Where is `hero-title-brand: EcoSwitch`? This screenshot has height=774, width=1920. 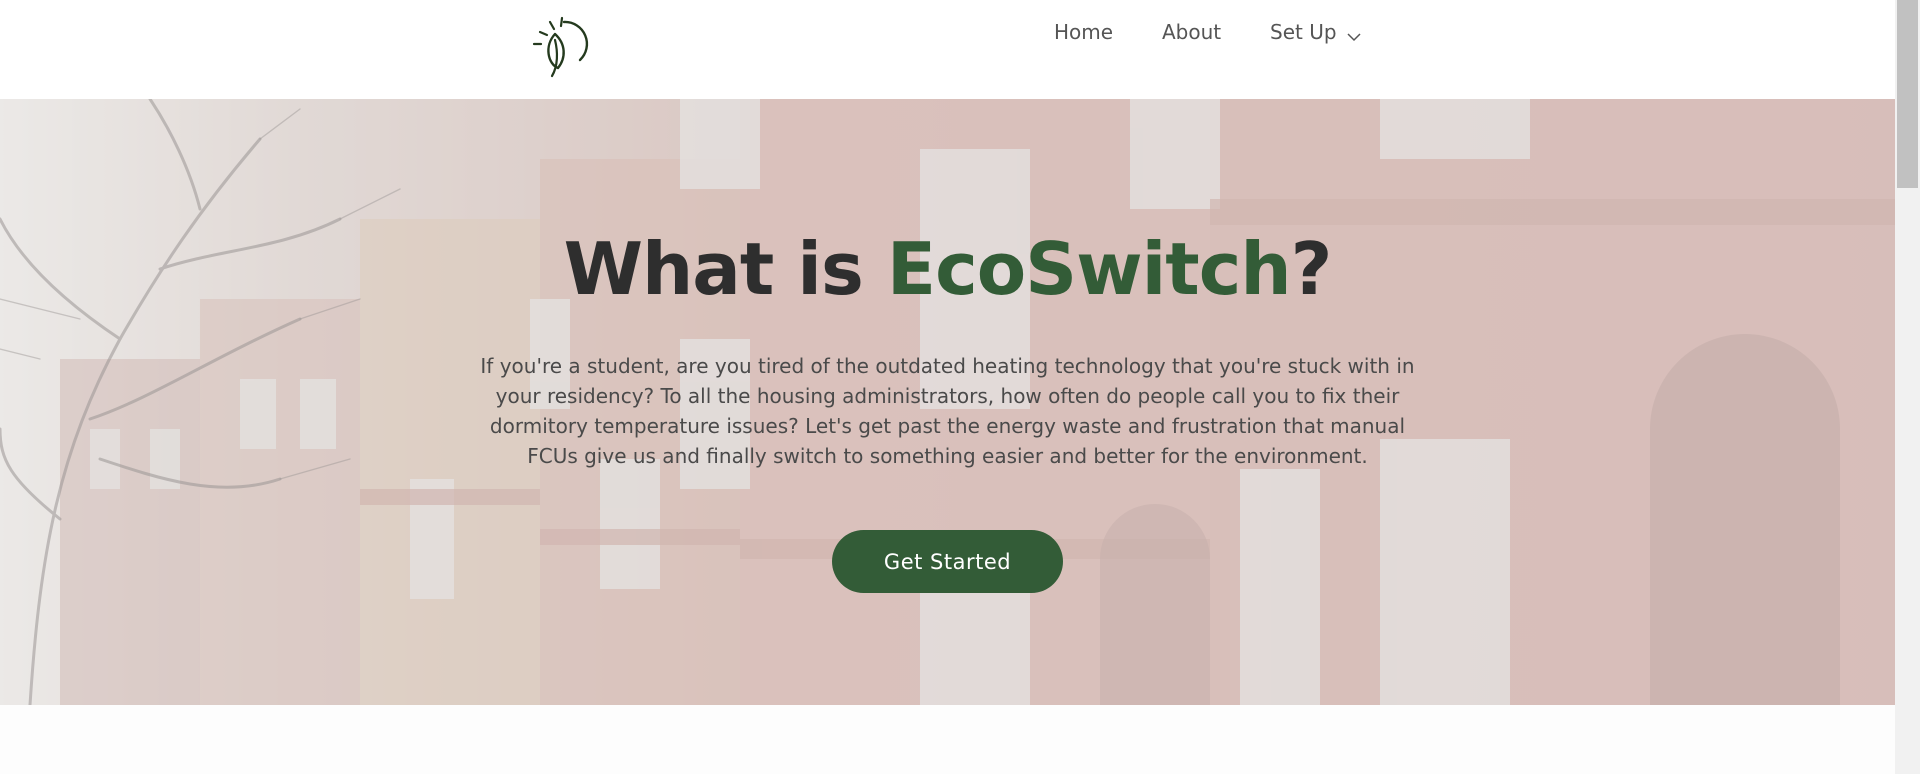 hero-title-brand: EcoSwitch is located at coordinates (1089, 269).